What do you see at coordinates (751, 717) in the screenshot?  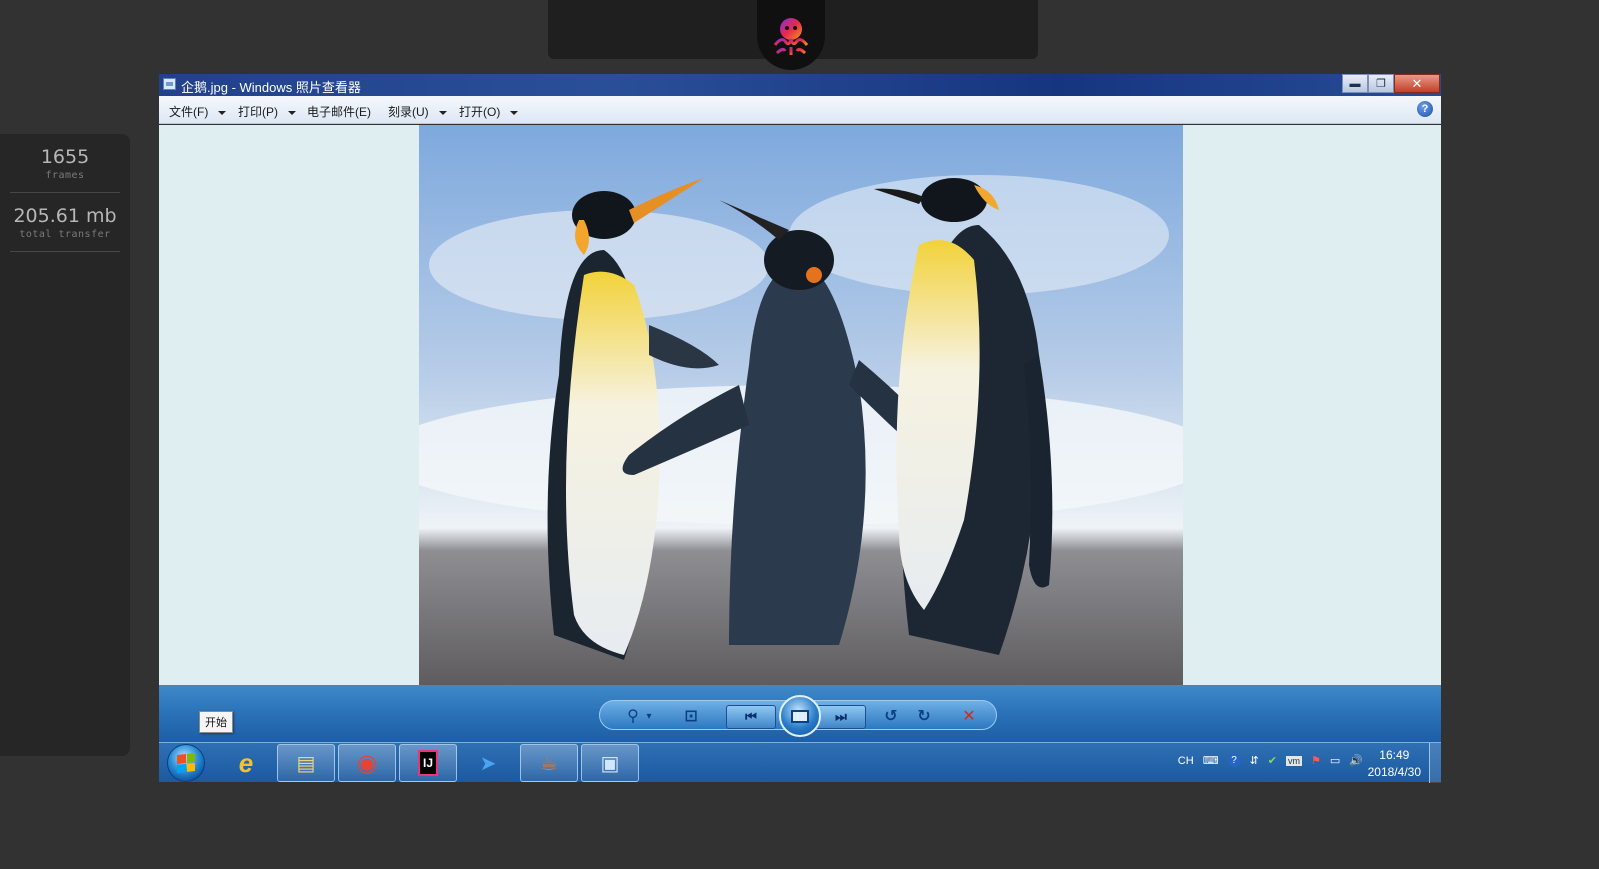 I see `previous-icon: ⏮` at bounding box center [751, 717].